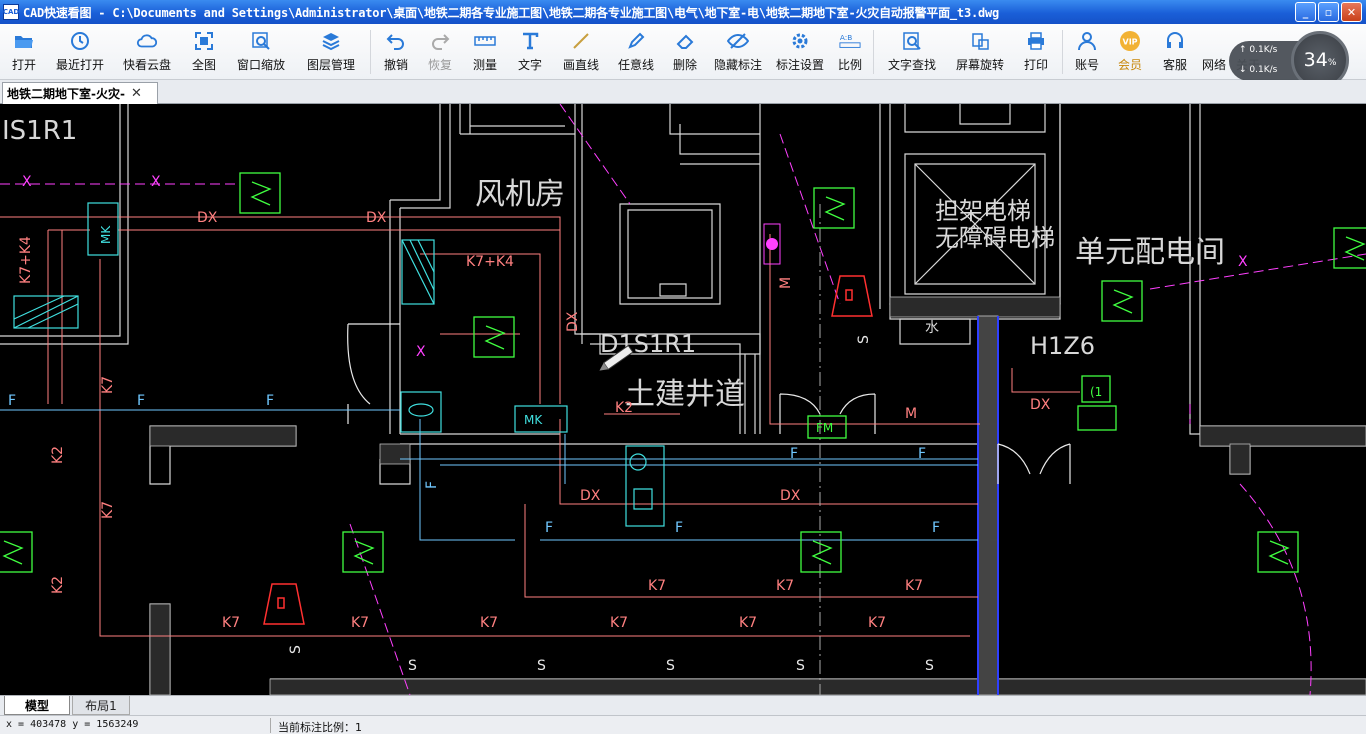  I want to click on maximize-button: ▫, so click(1328, 12).